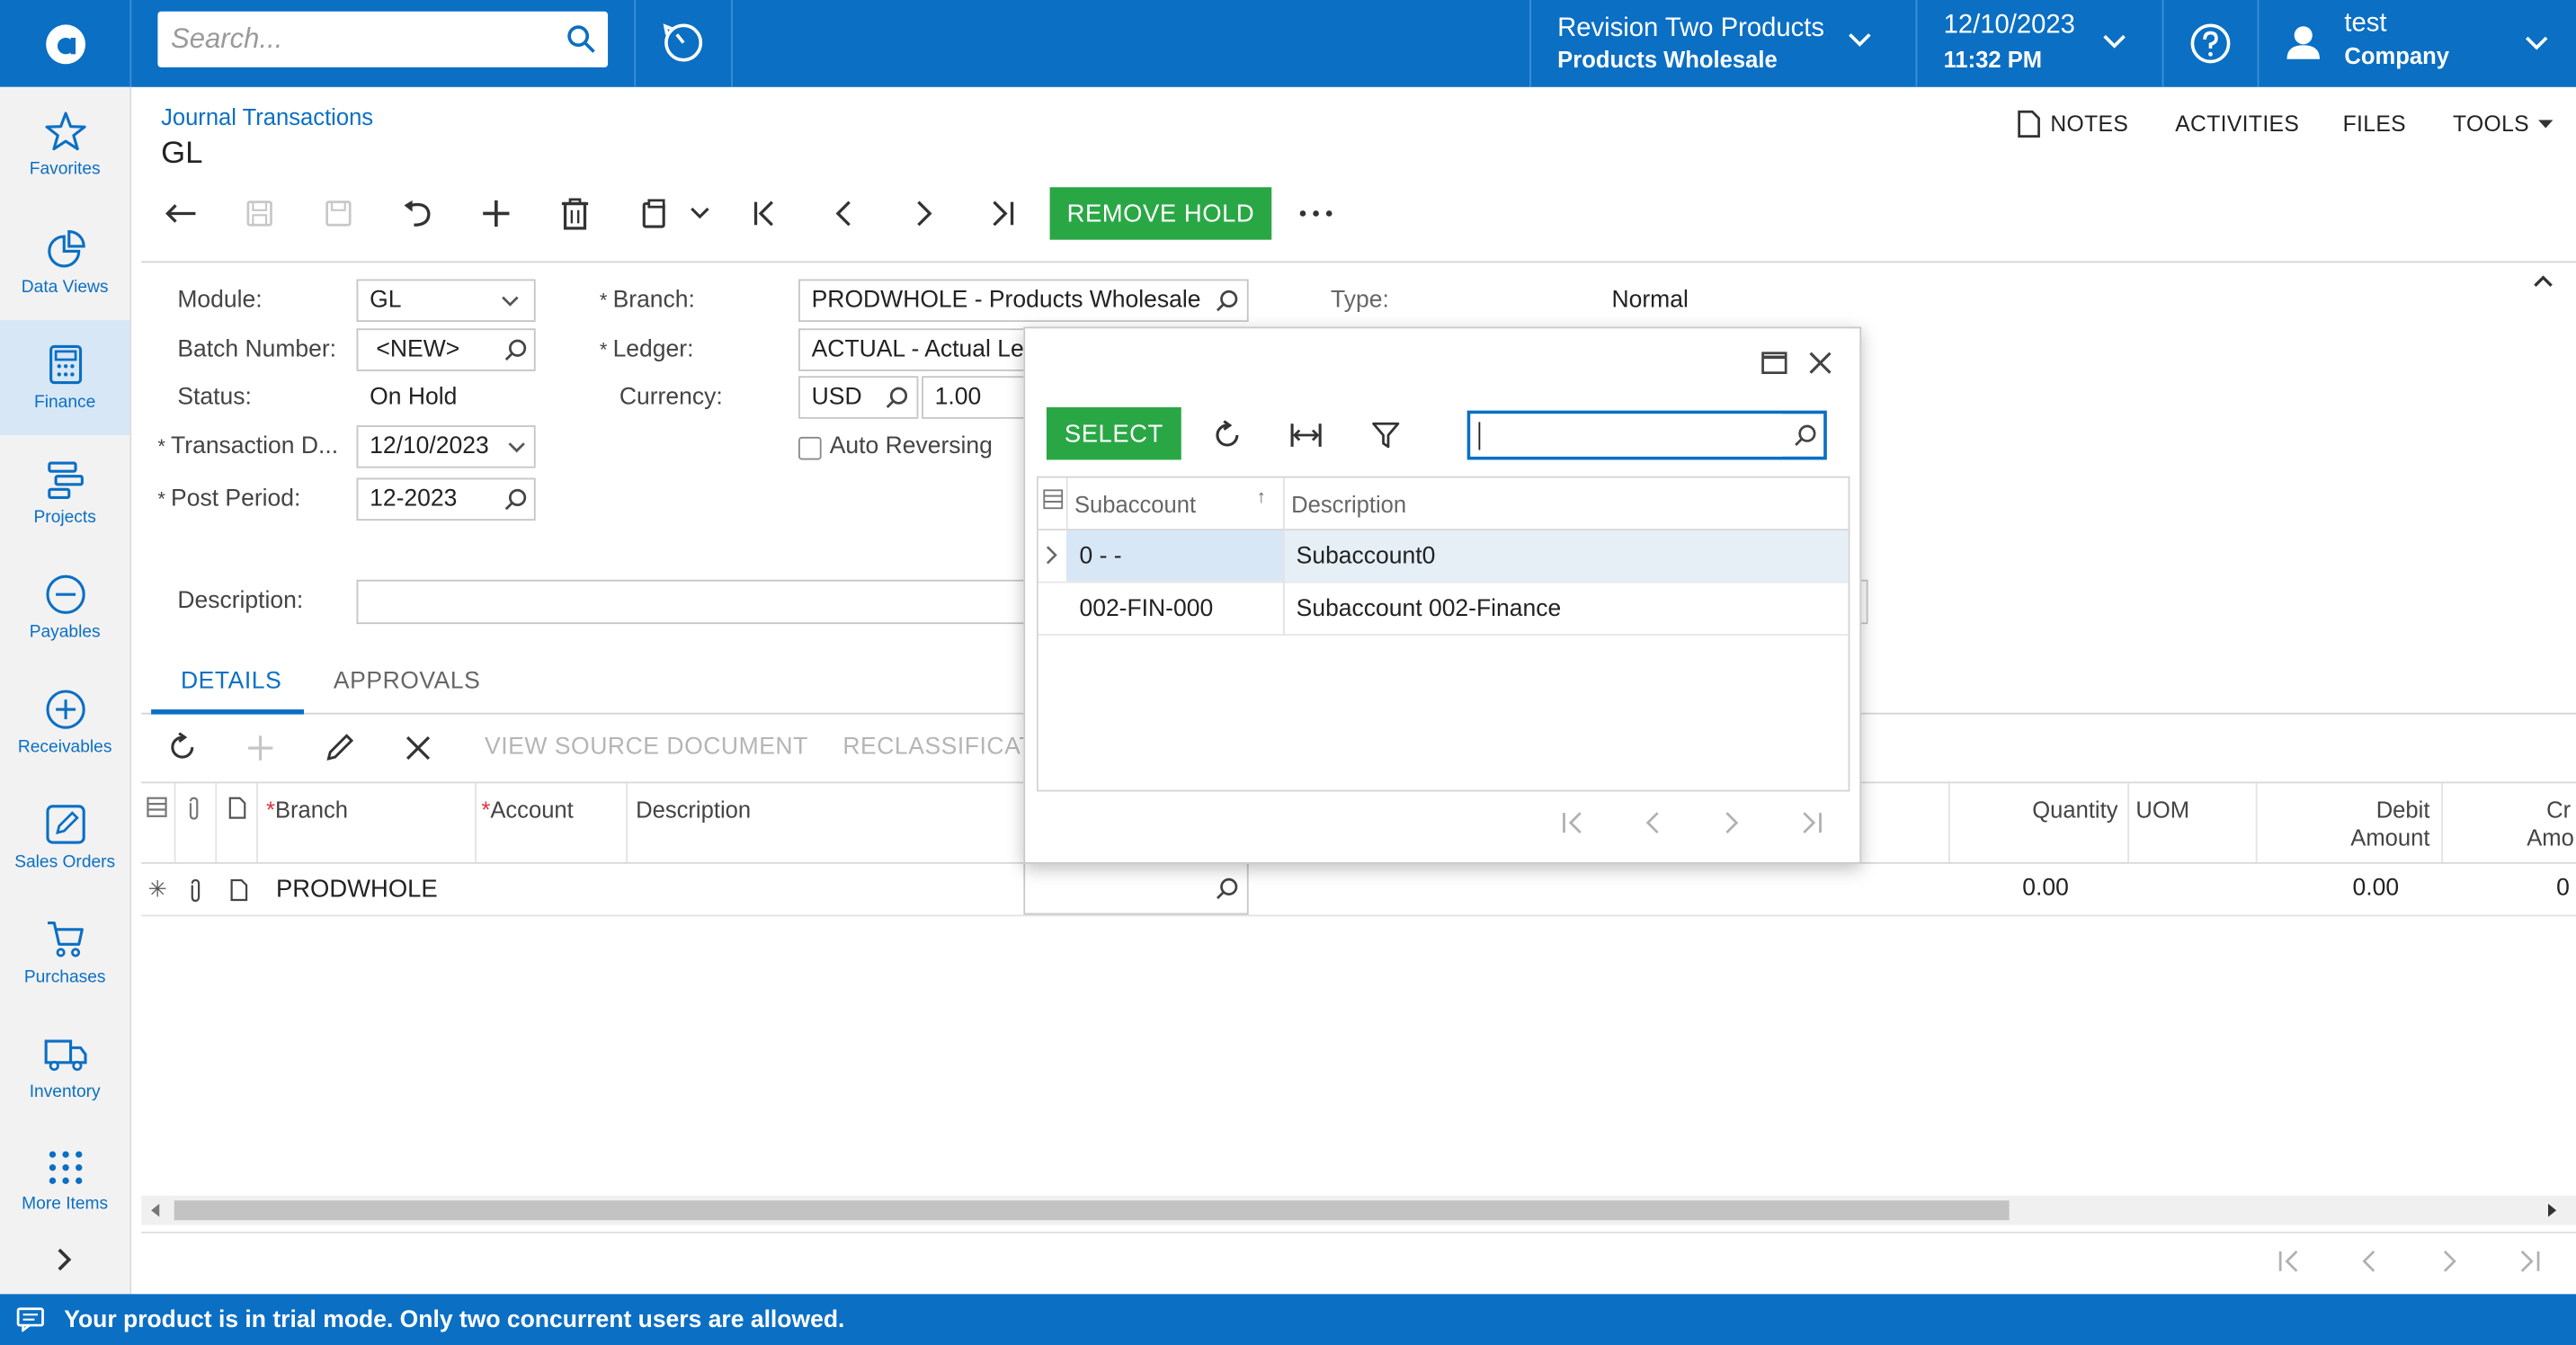 The image size is (2576, 1345). Describe the element at coordinates (1626, 435) in the screenshot. I see `lookup-search-input` at that location.